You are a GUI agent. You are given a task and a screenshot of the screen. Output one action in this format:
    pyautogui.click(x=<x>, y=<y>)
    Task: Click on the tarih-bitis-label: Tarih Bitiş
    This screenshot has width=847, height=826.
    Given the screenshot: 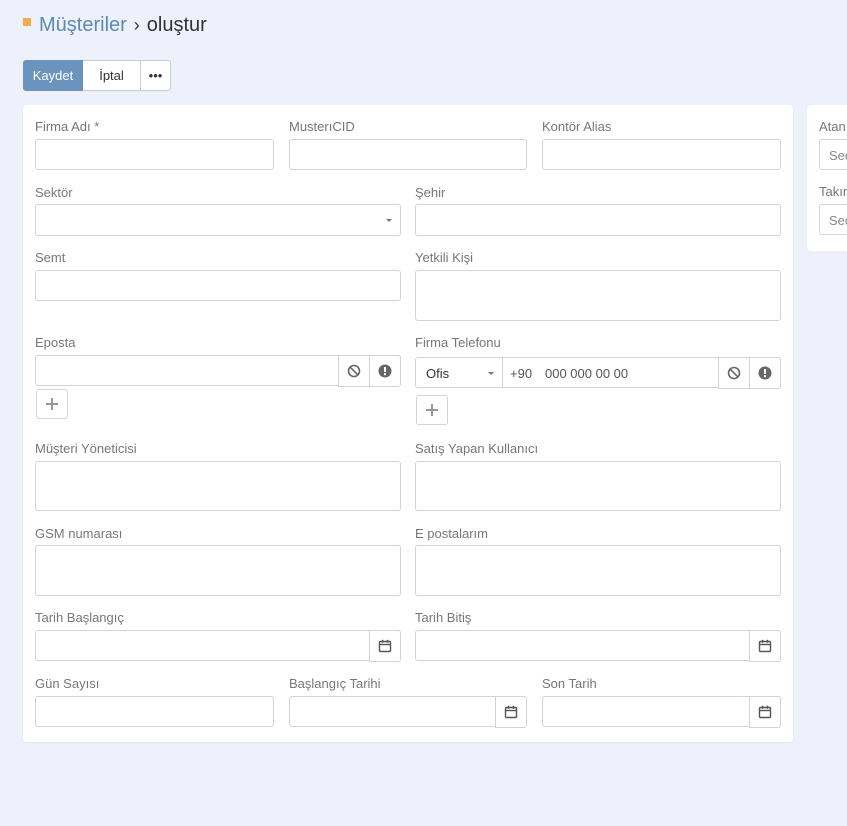 What is the action you would take?
    pyautogui.click(x=443, y=617)
    